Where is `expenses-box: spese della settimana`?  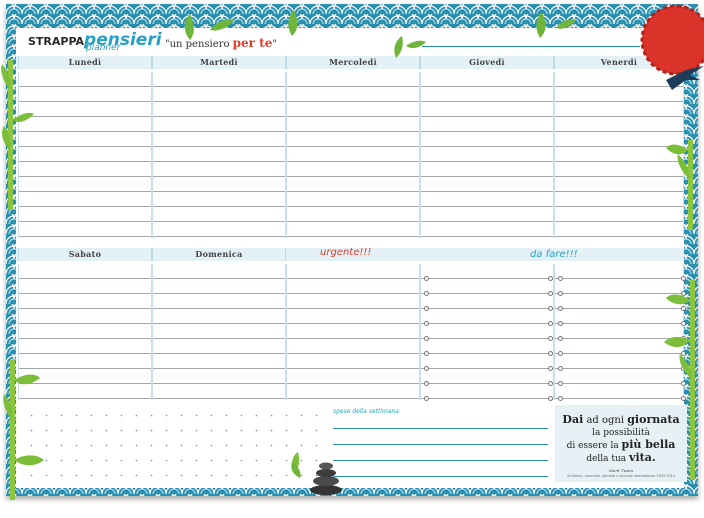 expenses-box: spese della settimana is located at coordinates (443, 447).